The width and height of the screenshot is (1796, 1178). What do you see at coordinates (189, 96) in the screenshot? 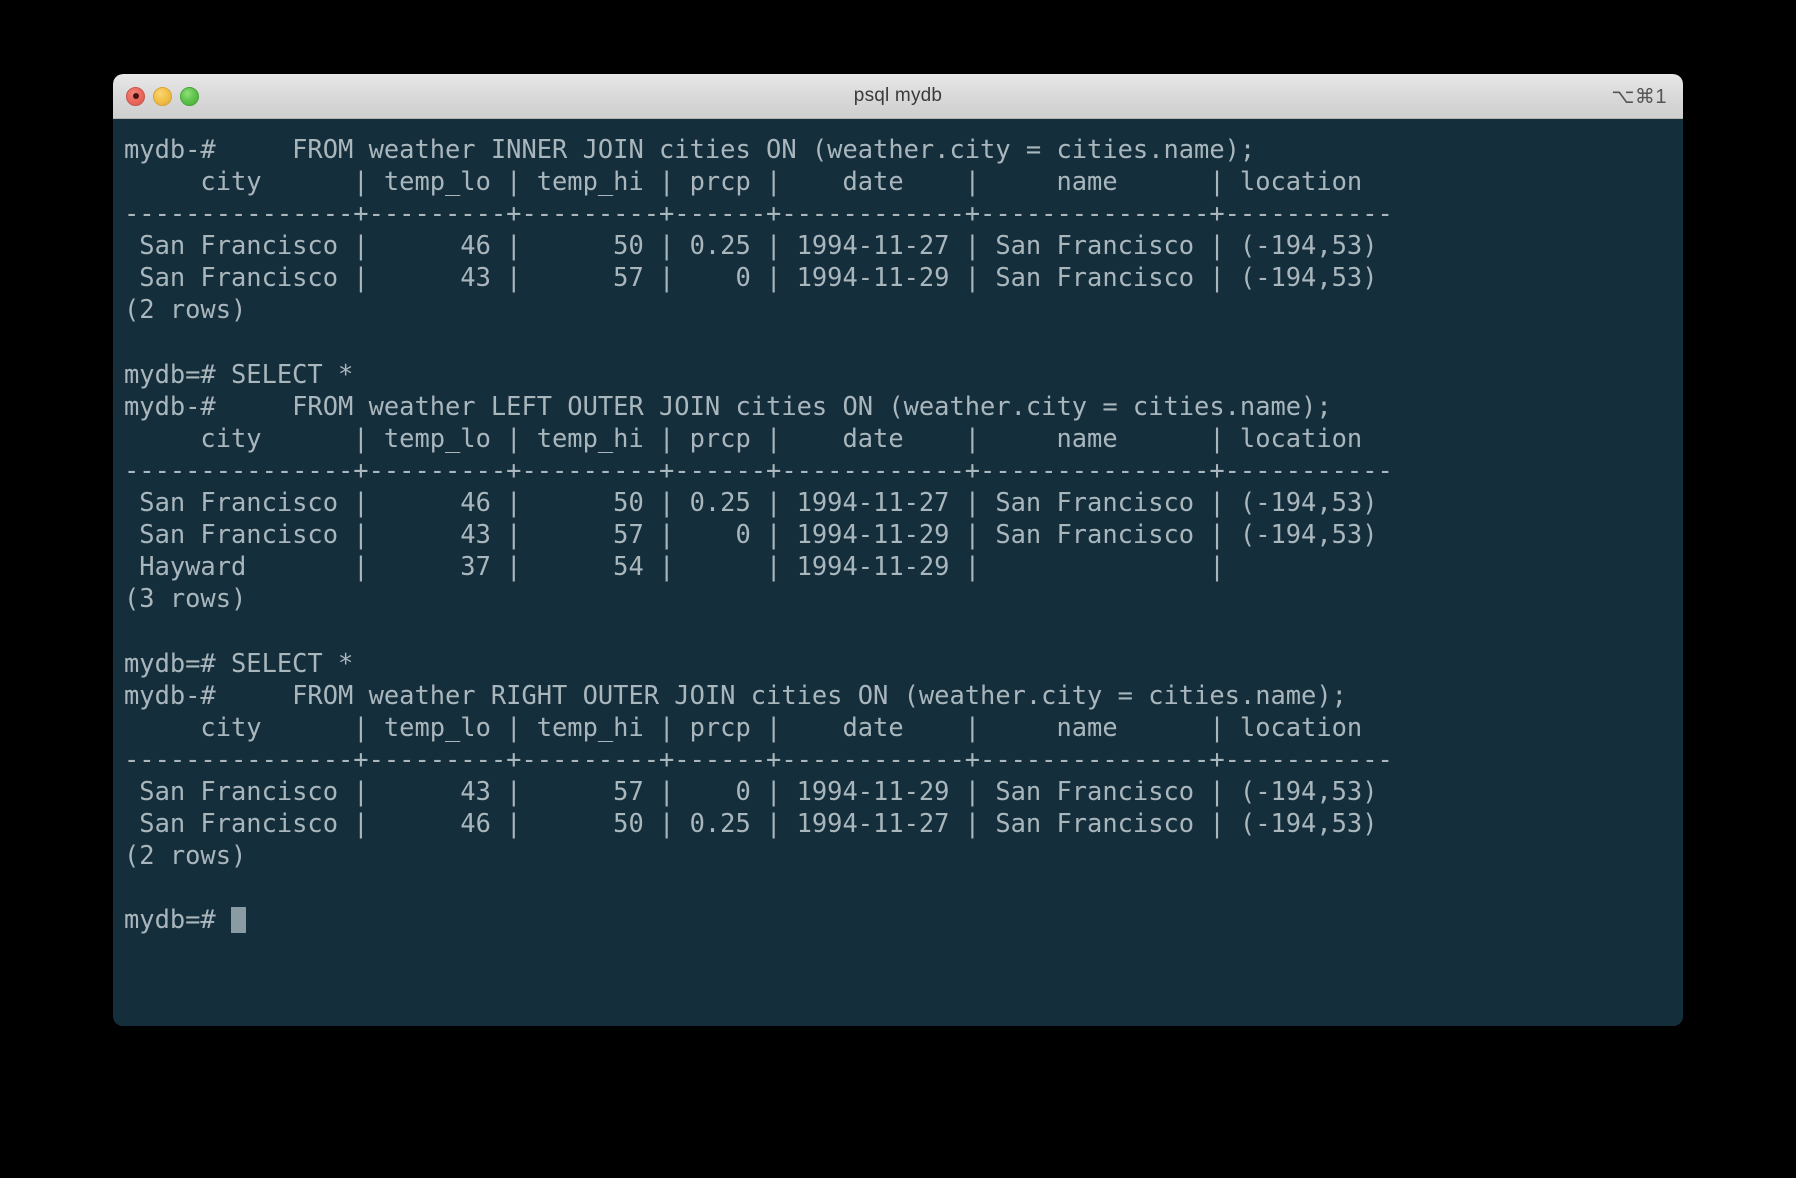
I see `maximize-button-icon` at bounding box center [189, 96].